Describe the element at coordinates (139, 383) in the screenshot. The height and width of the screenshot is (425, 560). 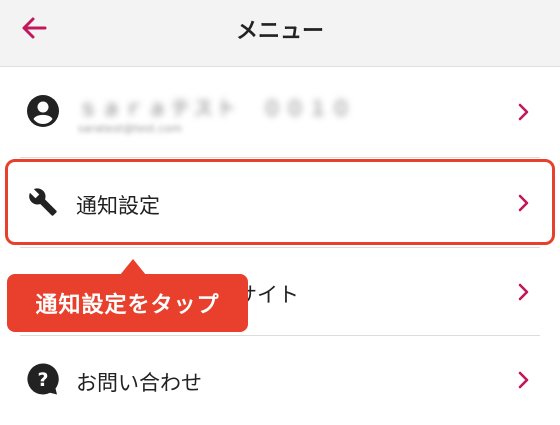
I see `menu-item-label: お問い合わせ` at that location.